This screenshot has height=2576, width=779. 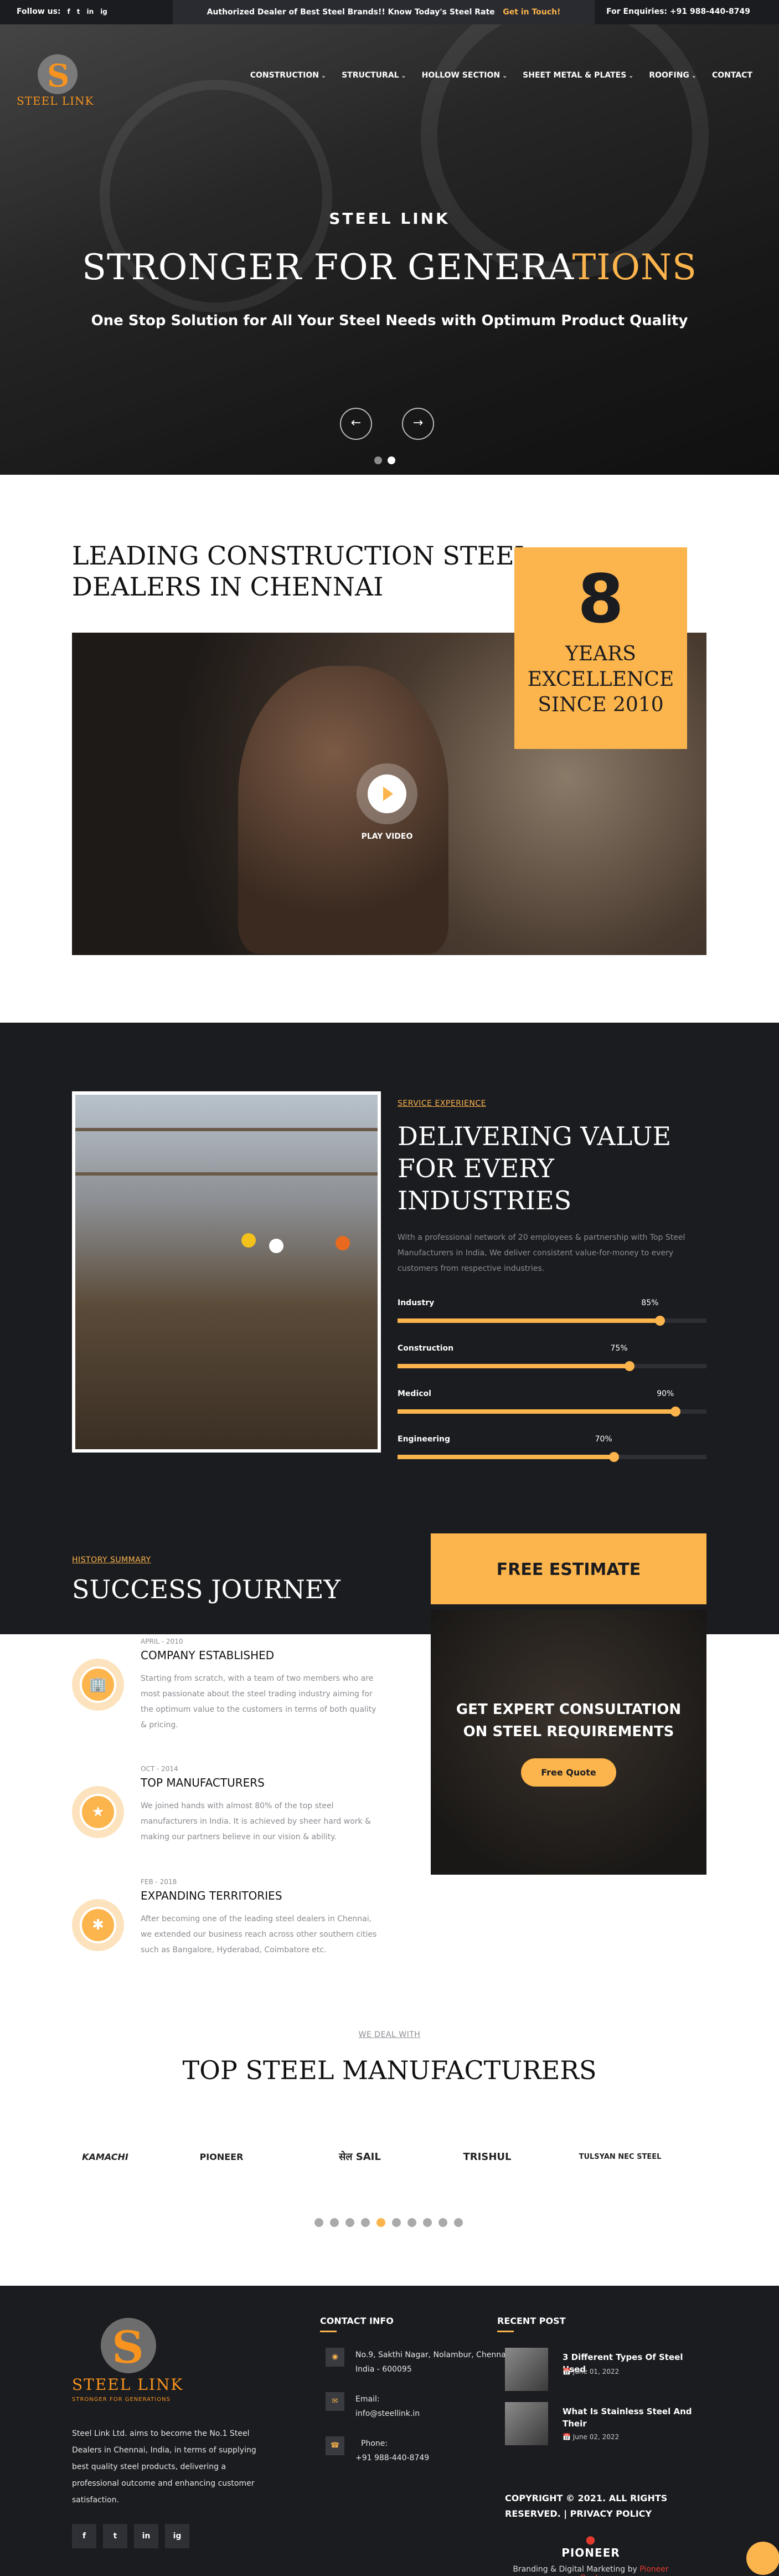 What do you see at coordinates (159, 1882) in the screenshot?
I see `timeline-date: FEB - 2018` at bounding box center [159, 1882].